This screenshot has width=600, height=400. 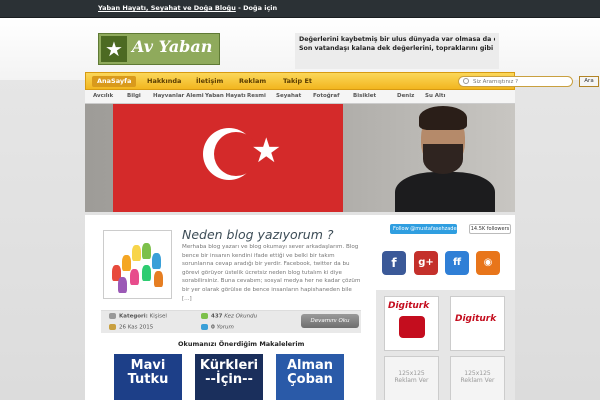 I want to click on post-date: 26 Kas 2015, so click(x=131, y=327).